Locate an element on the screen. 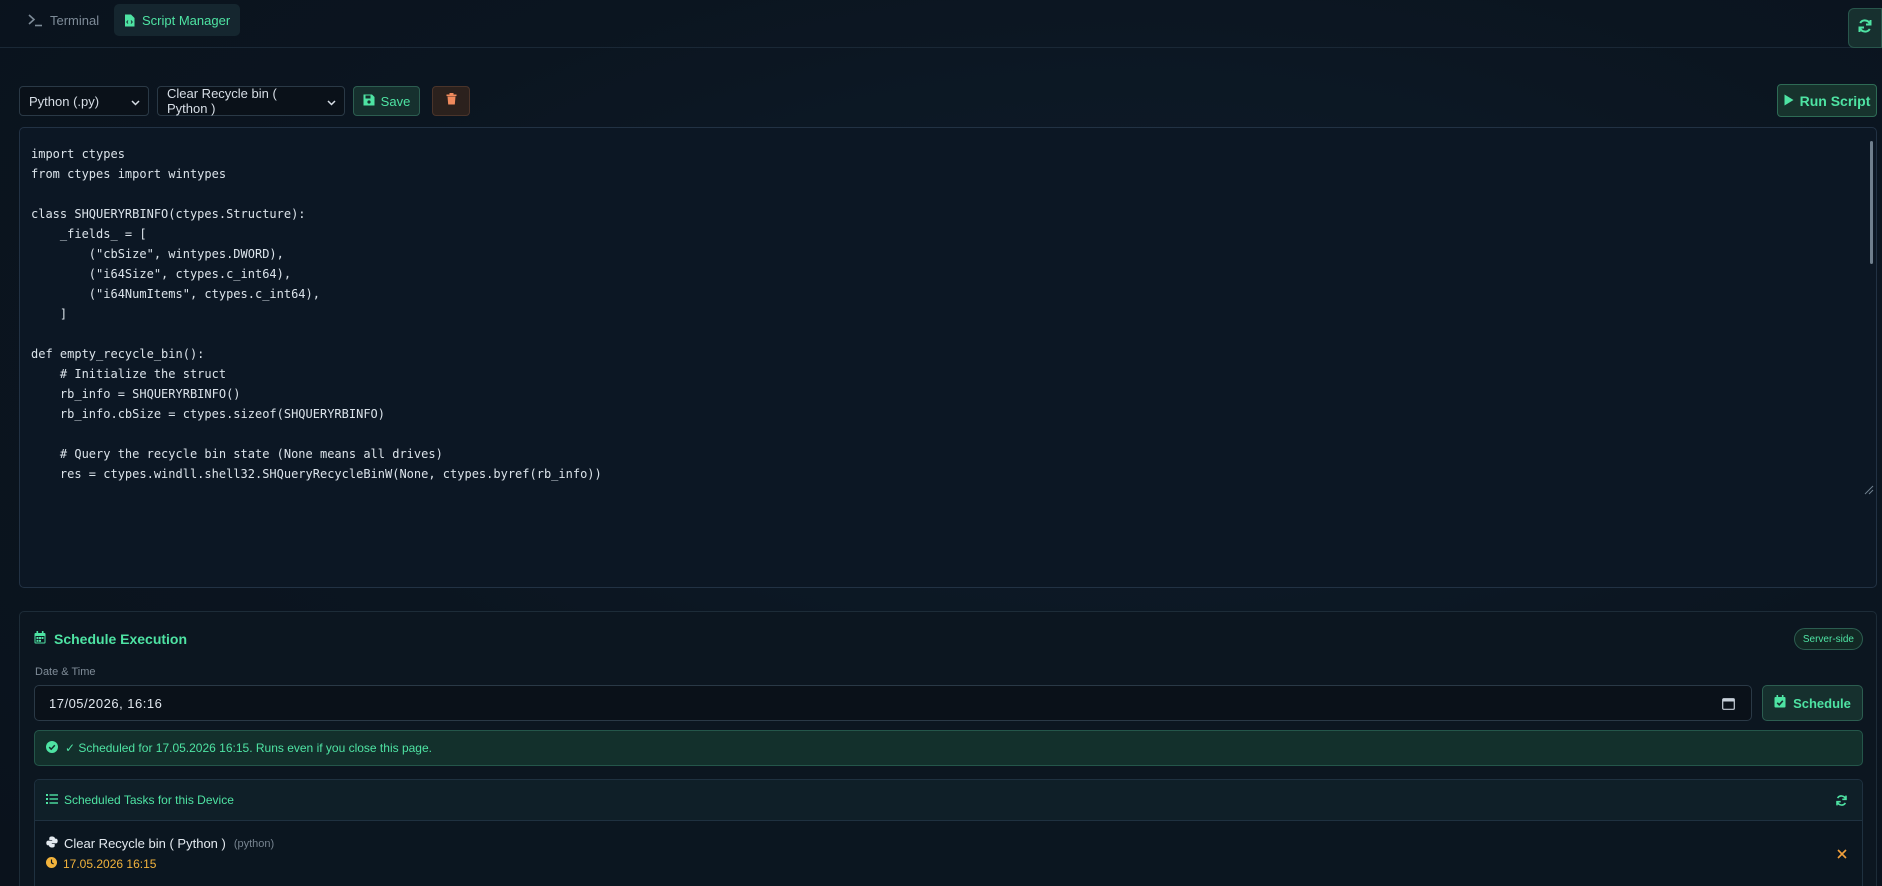 This screenshot has width=1882, height=886. calendar-picker-icon is located at coordinates (1728, 705).